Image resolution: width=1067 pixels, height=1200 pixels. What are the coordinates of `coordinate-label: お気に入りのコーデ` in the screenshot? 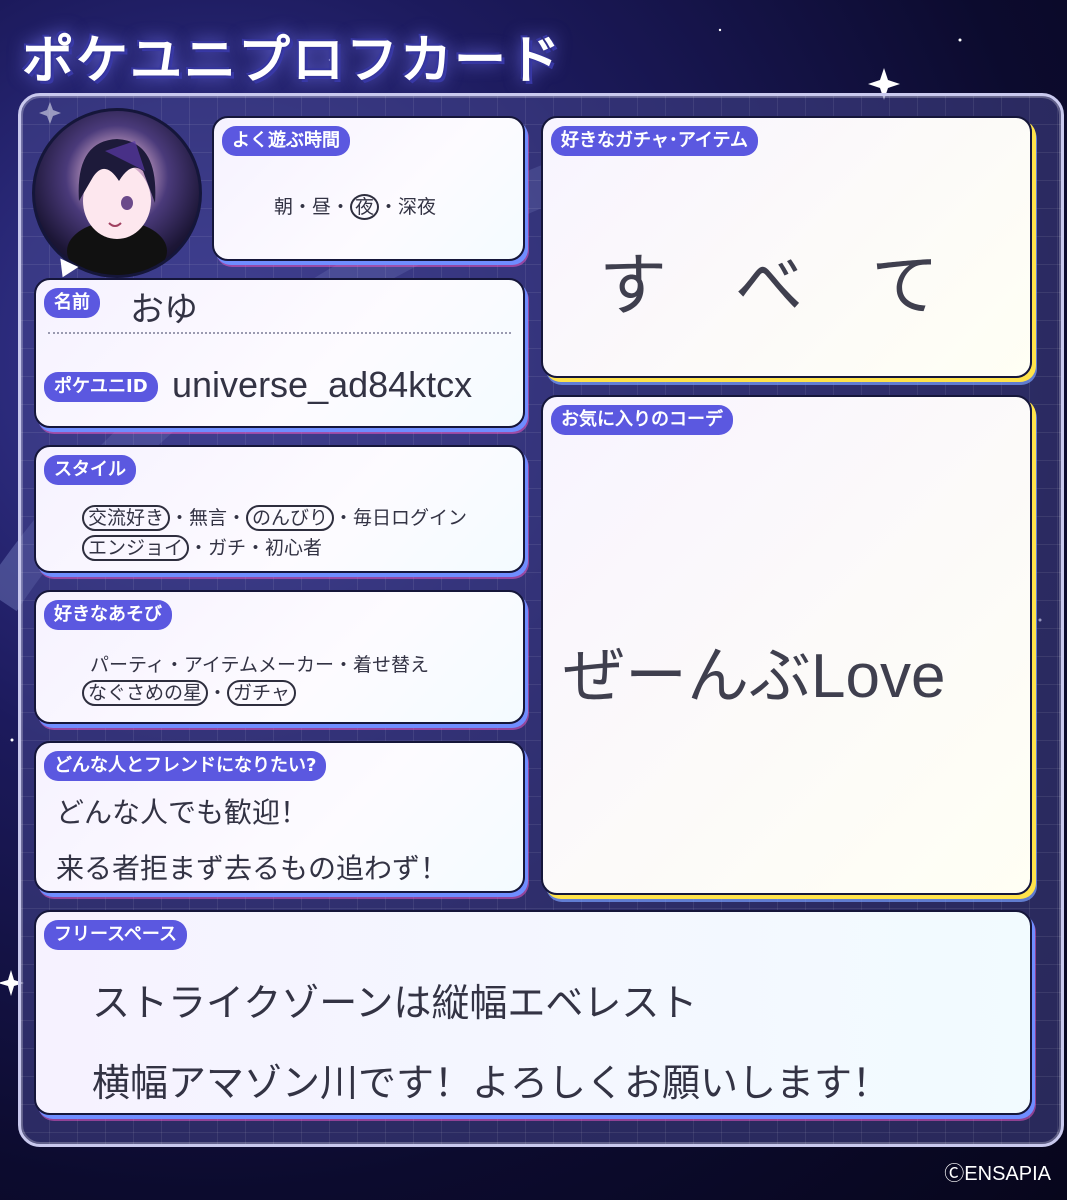 It's located at (642, 420).